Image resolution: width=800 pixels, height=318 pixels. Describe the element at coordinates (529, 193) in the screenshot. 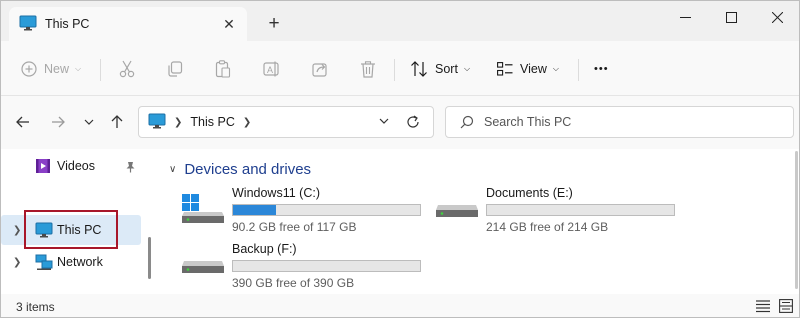

I see `drive-name: Documents (E:)` at that location.